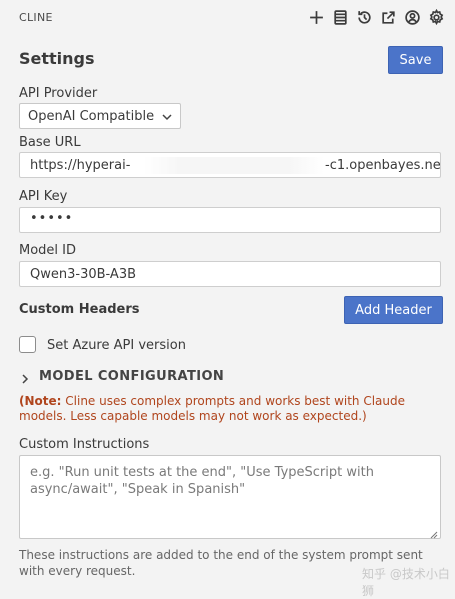 The width and height of the screenshot is (455, 599). Describe the element at coordinates (230, 274) in the screenshot. I see `model-id-field: Qwen3-30B-A3B` at that location.